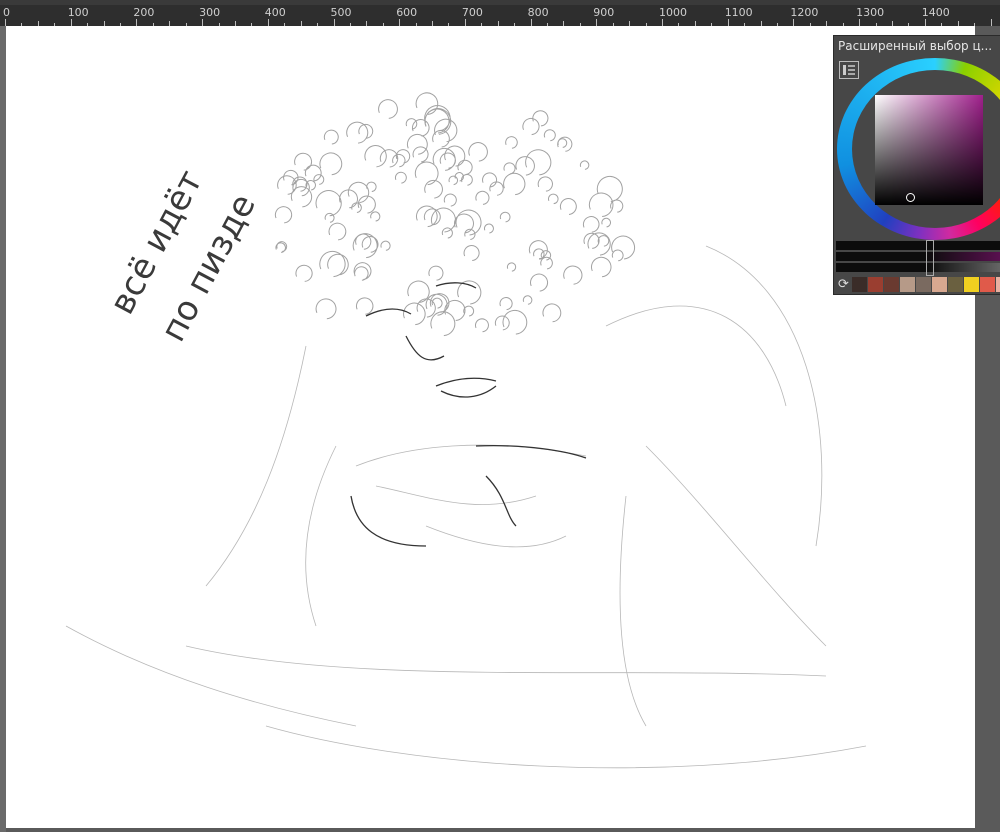  I want to click on ruler-label: 1400, so click(935, 12).